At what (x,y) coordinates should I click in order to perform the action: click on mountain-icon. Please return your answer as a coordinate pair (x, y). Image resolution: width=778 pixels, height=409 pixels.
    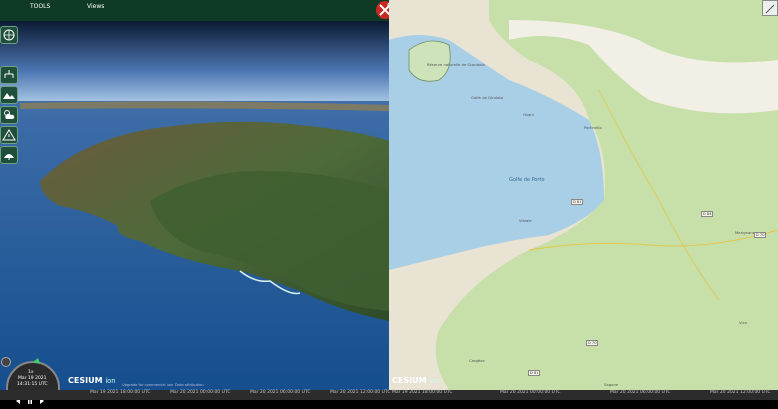
    Looking at the image, I should click on (9, 96).